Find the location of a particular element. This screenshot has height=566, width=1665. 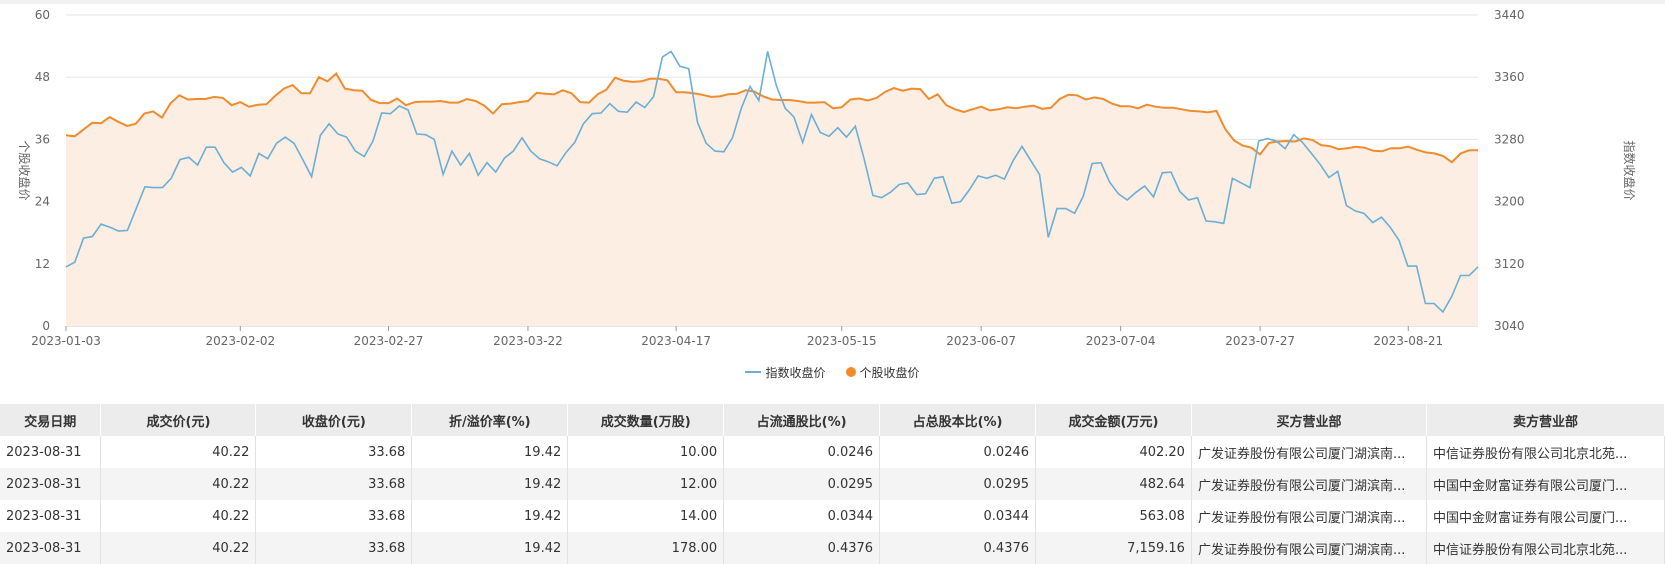

cell-amount: 7,159.16 is located at coordinates (1113, 548).